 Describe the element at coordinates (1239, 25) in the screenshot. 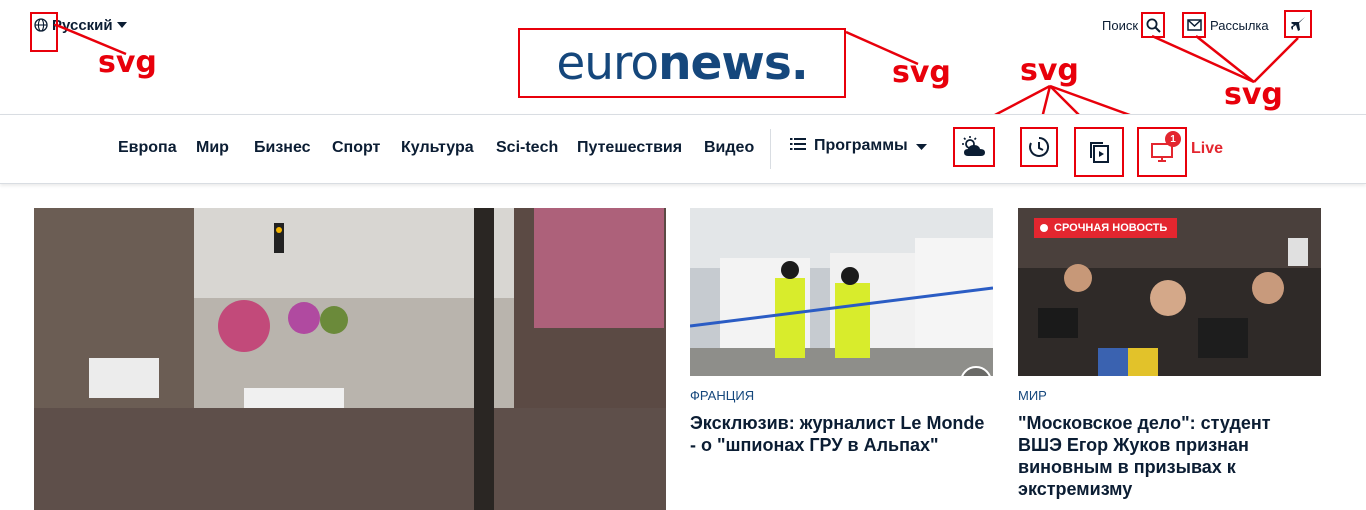

I see `newsletter-label: Рассылка` at that location.